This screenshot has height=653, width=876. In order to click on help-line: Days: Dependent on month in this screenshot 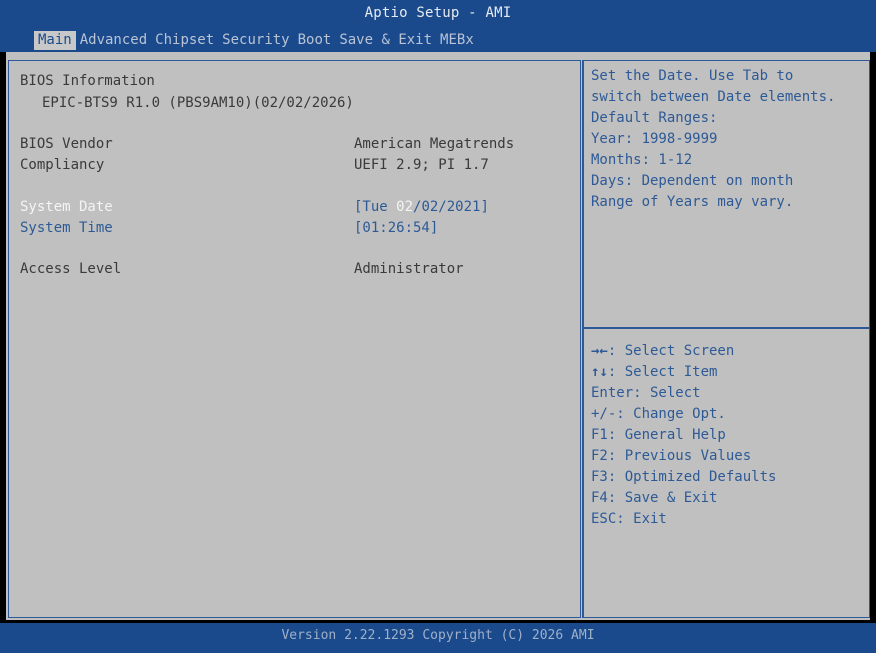, I will do `click(692, 181)`.